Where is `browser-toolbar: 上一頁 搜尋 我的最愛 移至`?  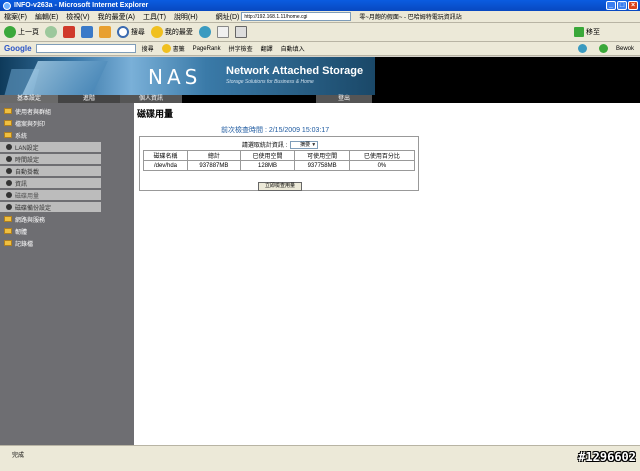
browser-toolbar: 上一頁 搜尋 我的最愛 移至 is located at coordinates (320, 32).